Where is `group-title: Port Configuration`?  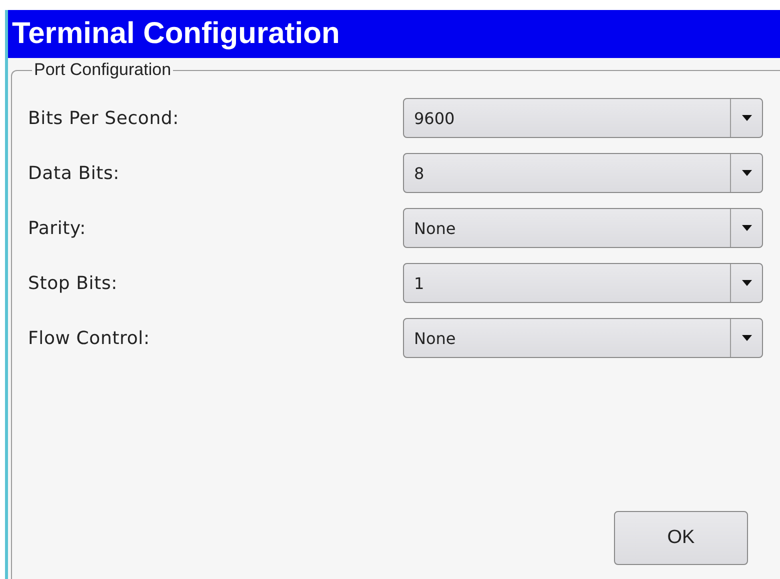
group-title: Port Configuration is located at coordinates (102, 70).